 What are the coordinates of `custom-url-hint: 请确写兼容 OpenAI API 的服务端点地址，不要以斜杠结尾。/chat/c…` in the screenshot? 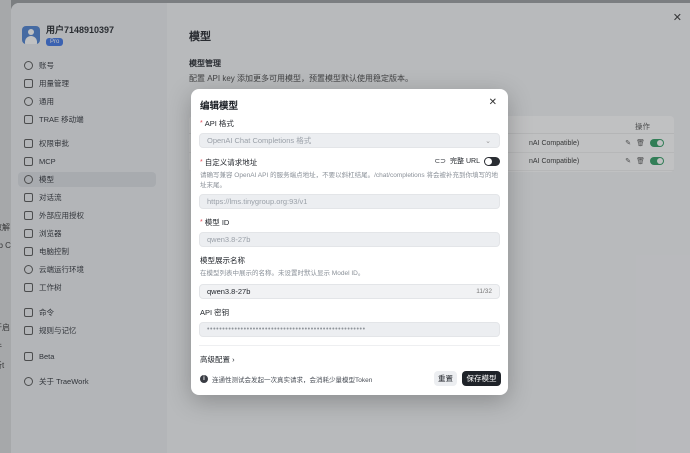 It's located at (349, 180).